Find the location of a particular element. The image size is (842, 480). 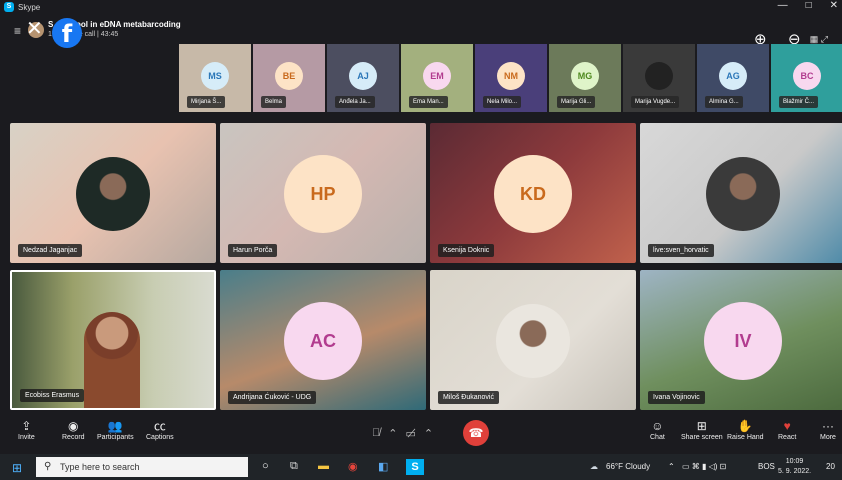

video-tile: KD Ksenija Doknic is located at coordinates (533, 193).